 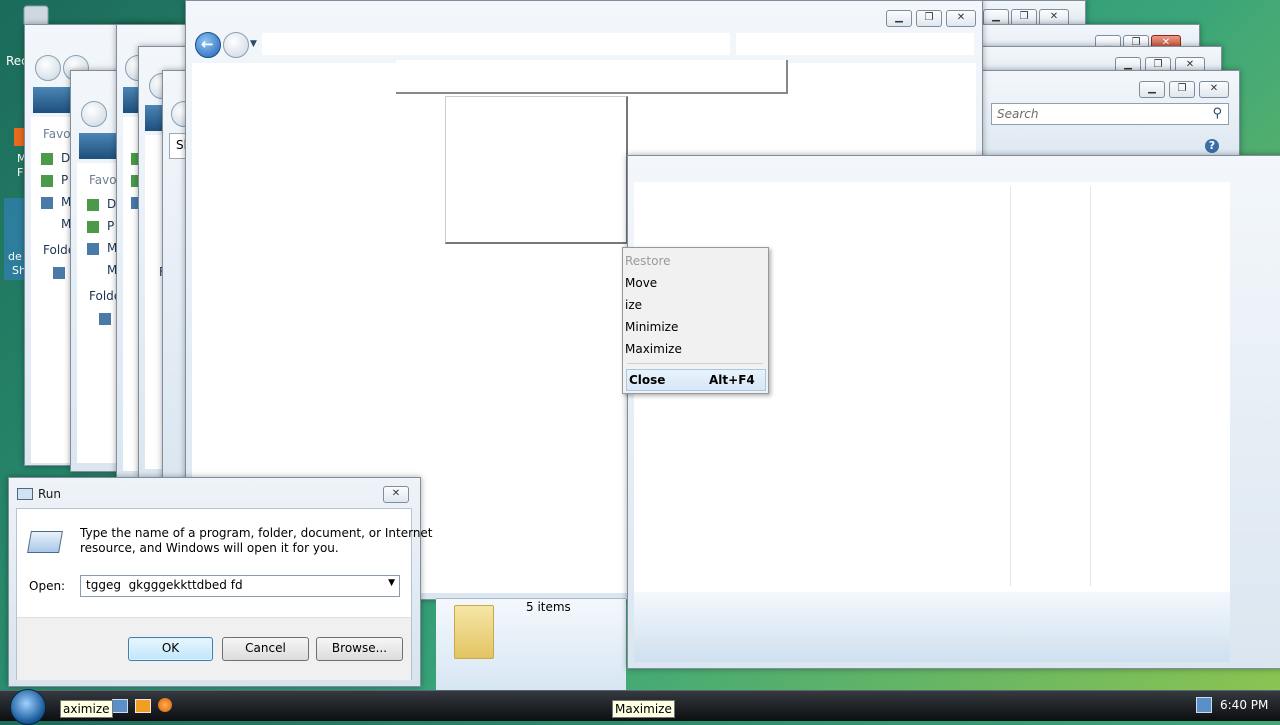 What do you see at coordinates (548, 607) in the screenshot?
I see `status-item-count: 5 items` at bounding box center [548, 607].